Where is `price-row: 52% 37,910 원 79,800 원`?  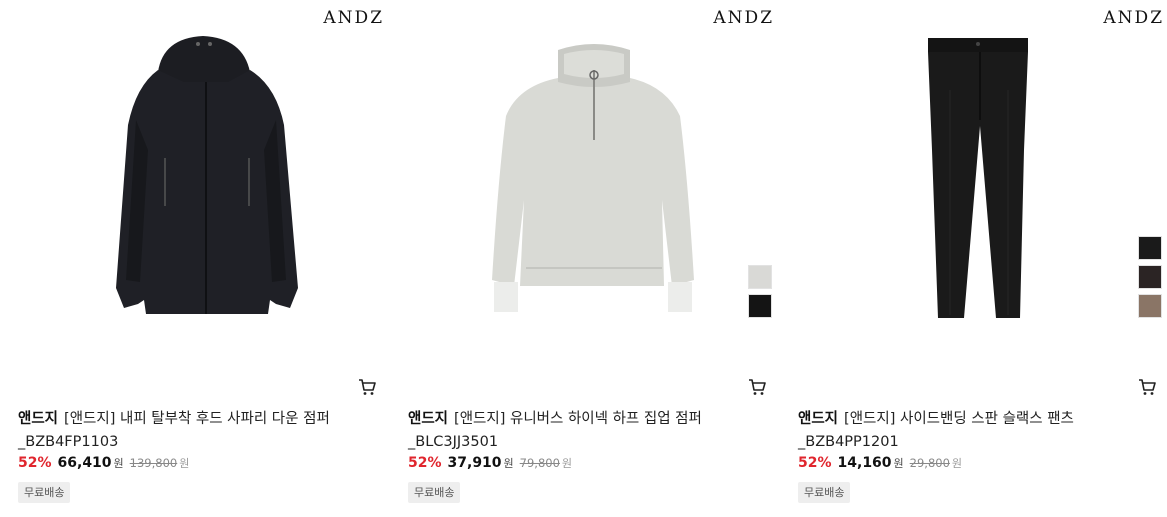 price-row: 52% 37,910 원 79,800 원 is located at coordinates (490, 463).